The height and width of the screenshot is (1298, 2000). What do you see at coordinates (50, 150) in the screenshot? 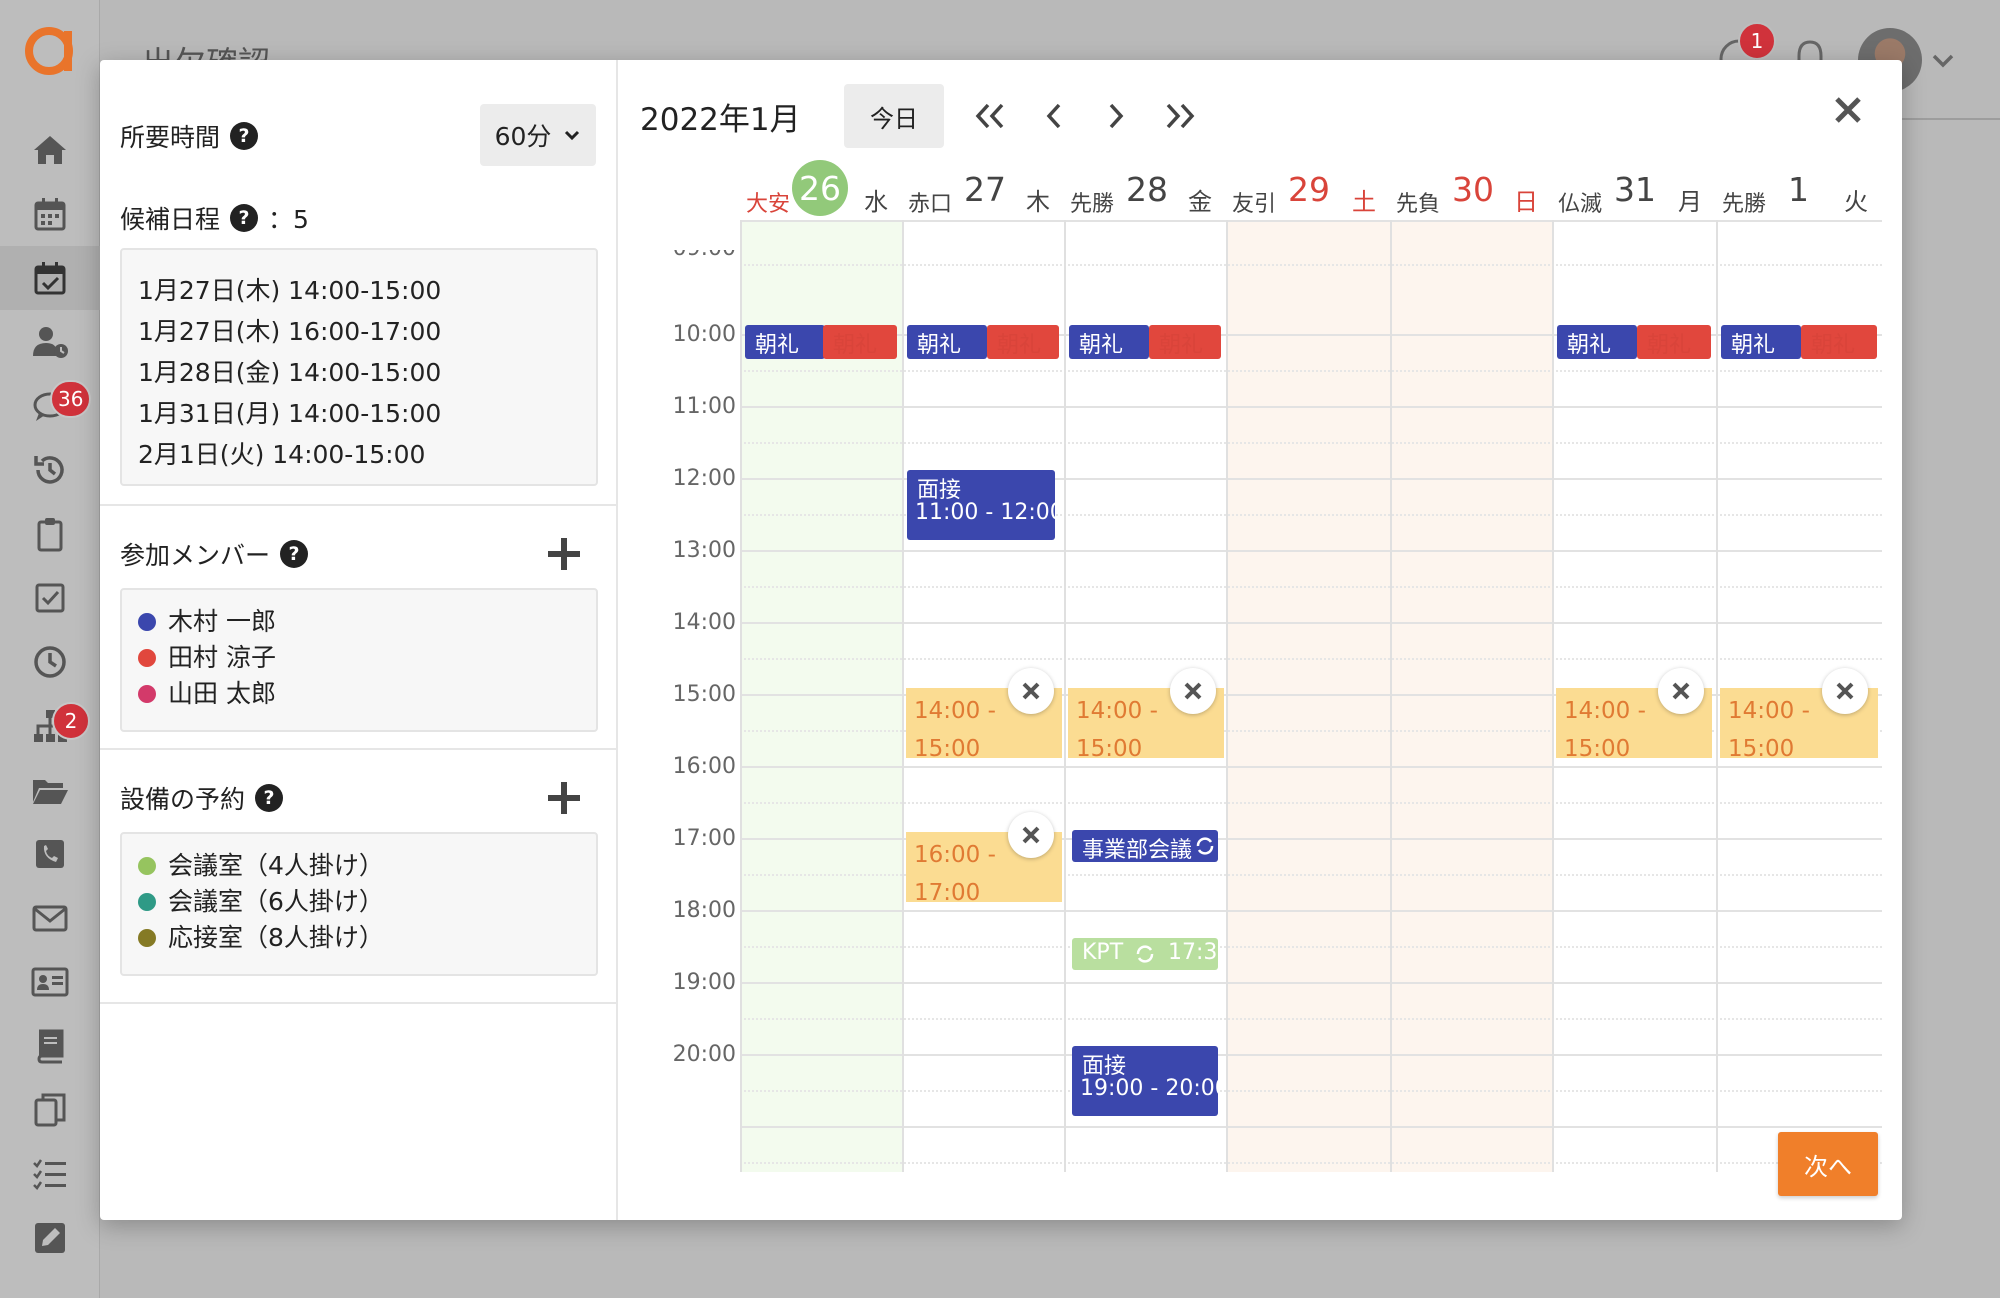
I see `nav-home` at bounding box center [50, 150].